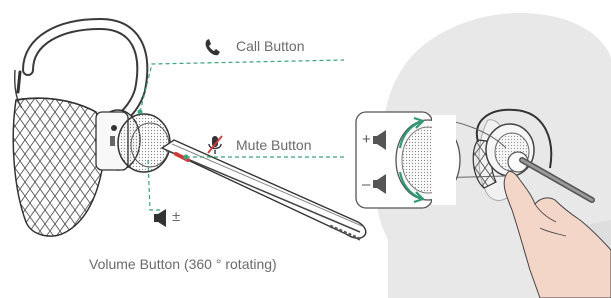 The height and width of the screenshot is (298, 611). I want to click on mute-button-label: Mute Button, so click(274, 145).